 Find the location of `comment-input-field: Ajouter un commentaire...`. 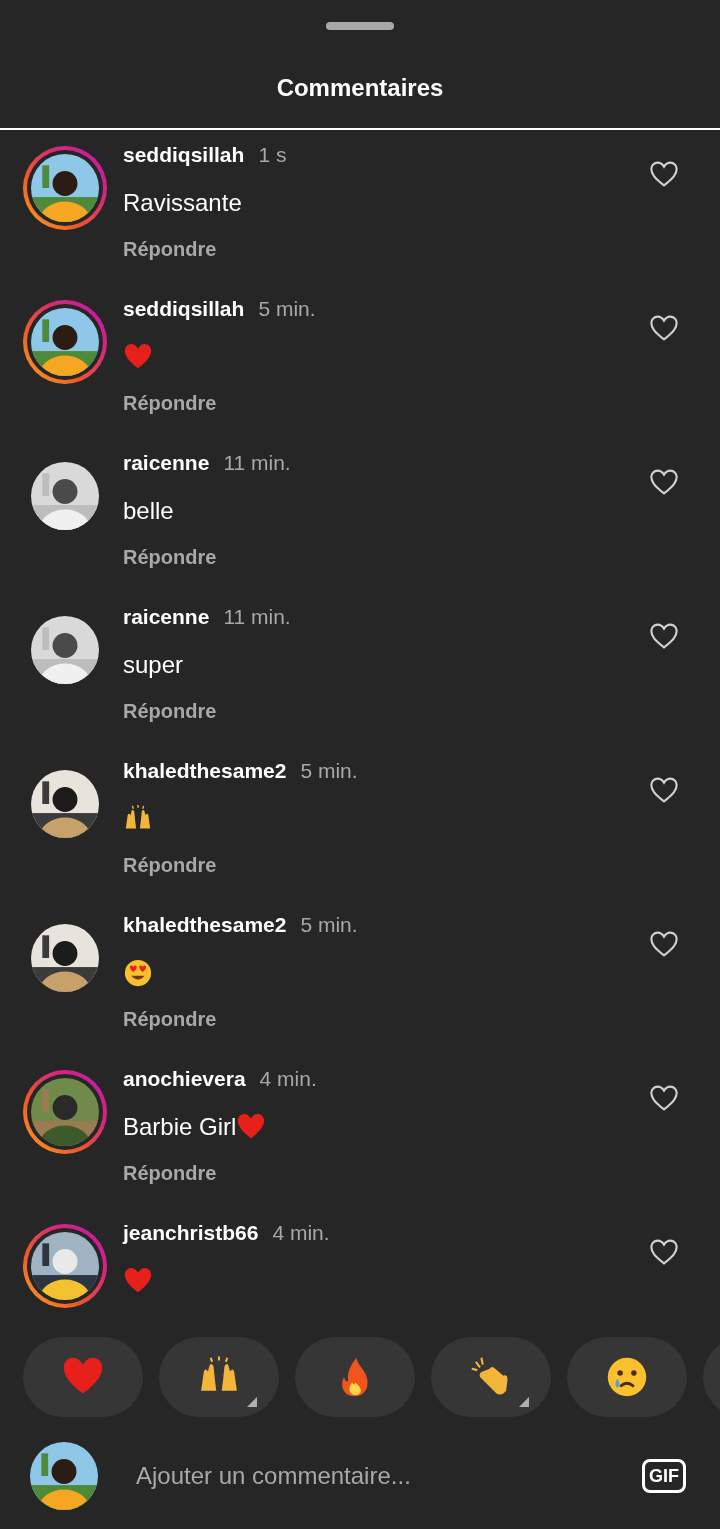

comment-input-field: Ajouter un commentaire... is located at coordinates (356, 1476).